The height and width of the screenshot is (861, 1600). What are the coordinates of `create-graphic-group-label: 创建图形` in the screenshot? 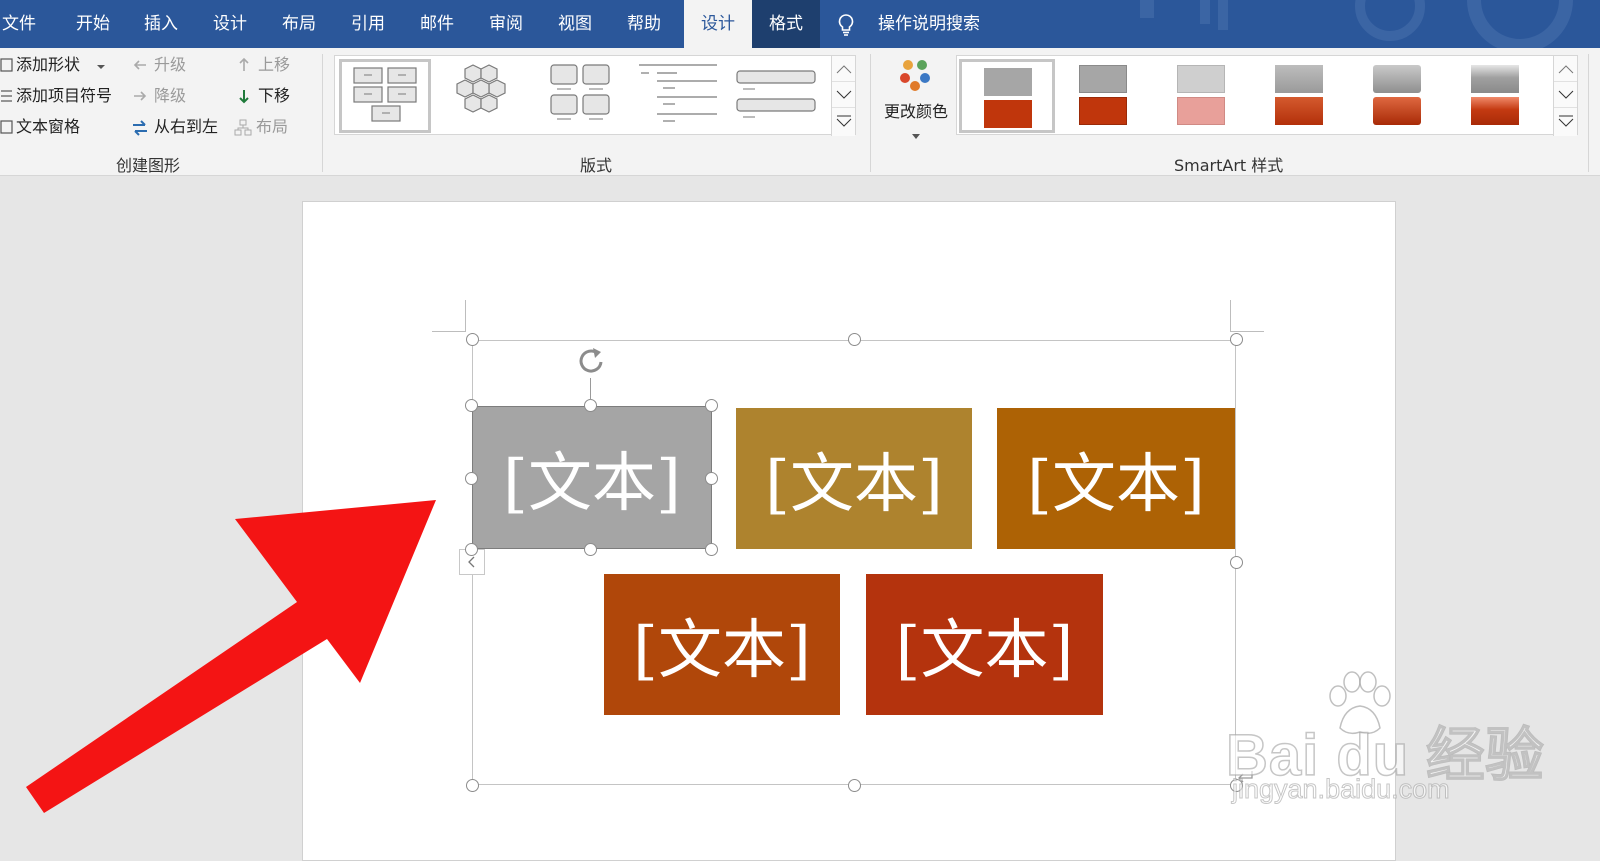 It's located at (148, 165).